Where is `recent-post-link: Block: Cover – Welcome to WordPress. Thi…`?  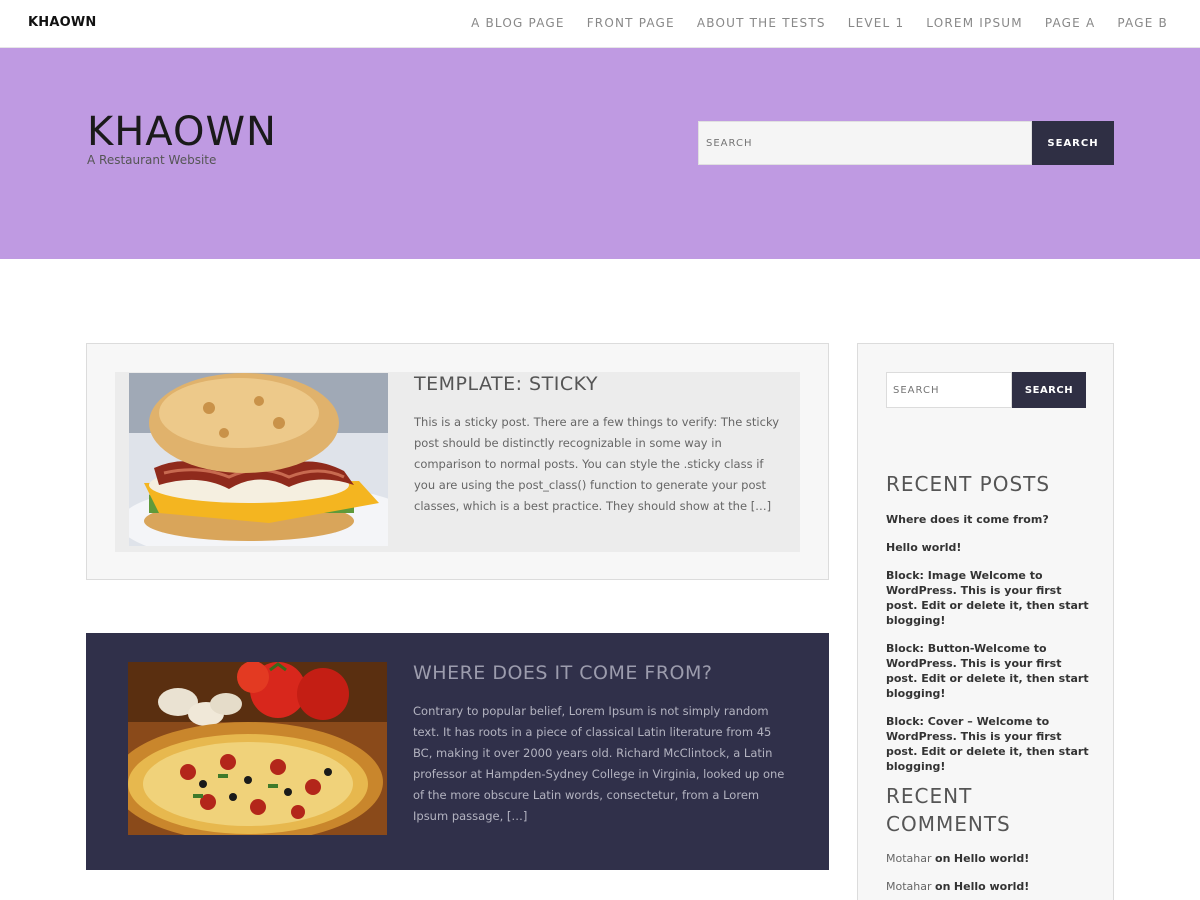
recent-post-link: Block: Cover – Welcome to WordPress. Thi… is located at coordinates (991, 744).